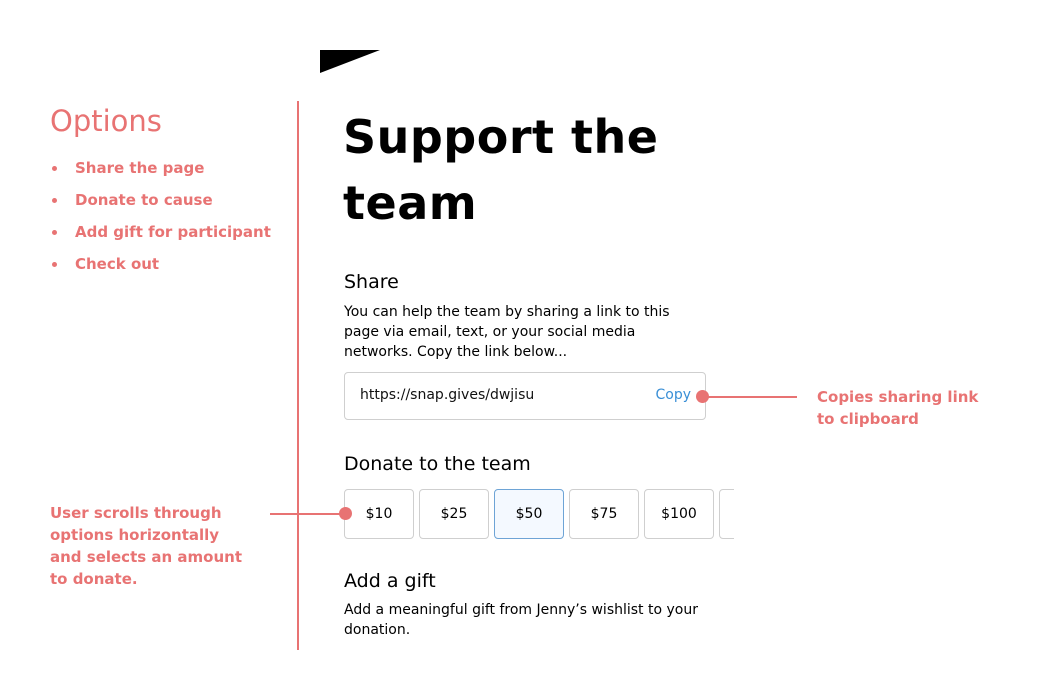 This screenshot has height=700, width=1056. What do you see at coordinates (144, 200) in the screenshot?
I see `options-item-label: Donate to cause` at bounding box center [144, 200].